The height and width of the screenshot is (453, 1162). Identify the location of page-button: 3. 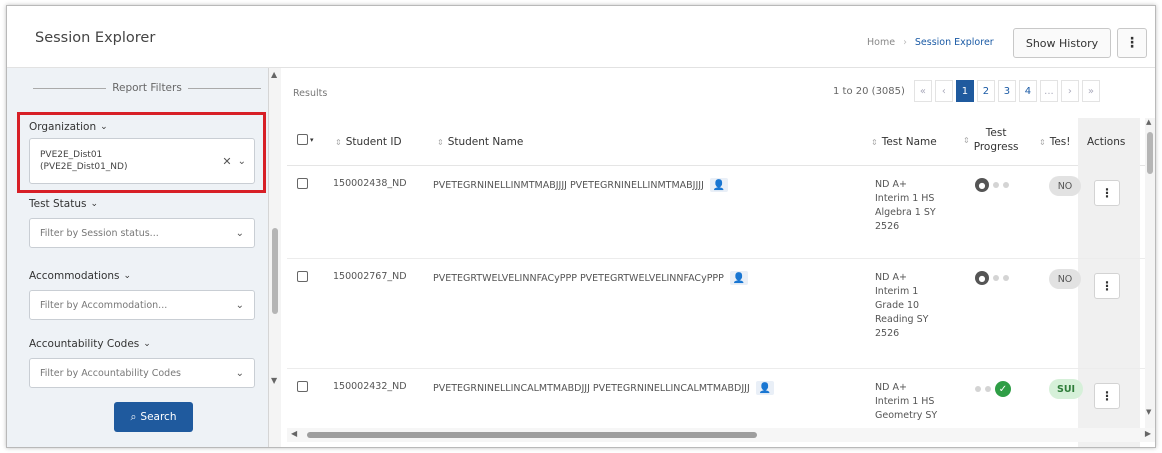
(1006, 91).